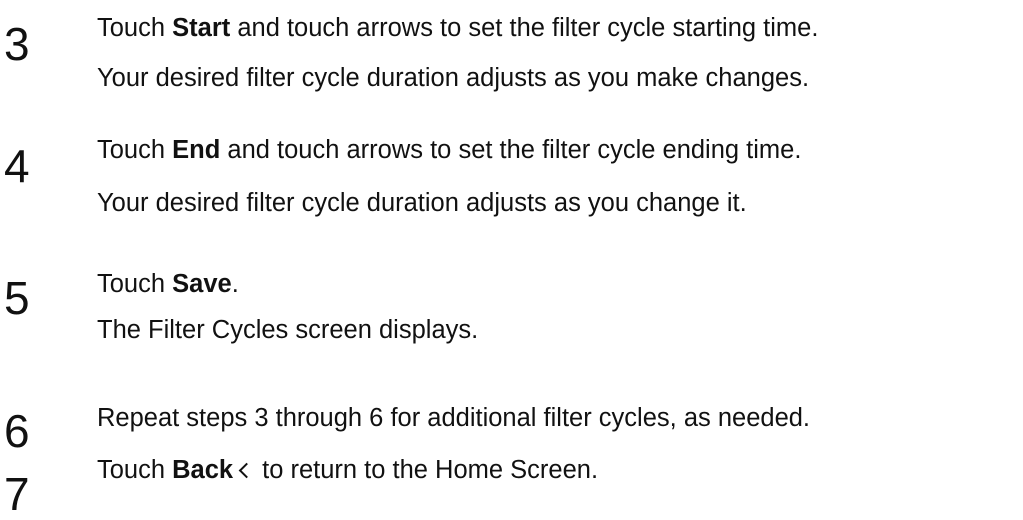  I want to click on step-text: ., so click(235, 284).